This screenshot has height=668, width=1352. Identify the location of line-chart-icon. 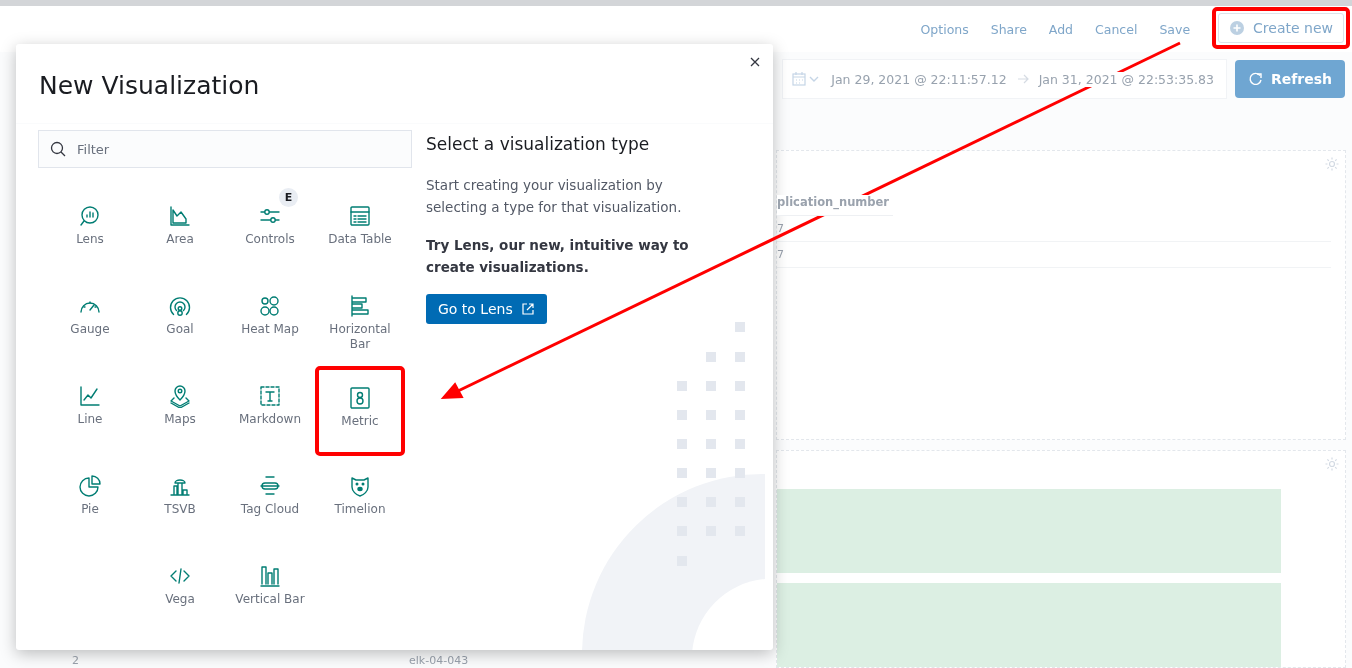
(90, 396).